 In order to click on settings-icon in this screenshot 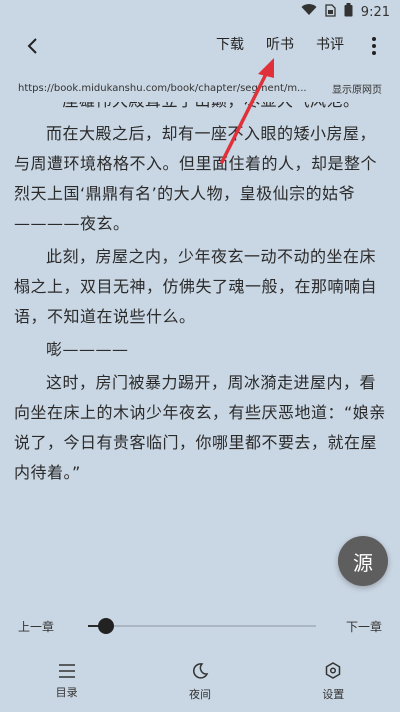, I will do `click(333, 670)`.